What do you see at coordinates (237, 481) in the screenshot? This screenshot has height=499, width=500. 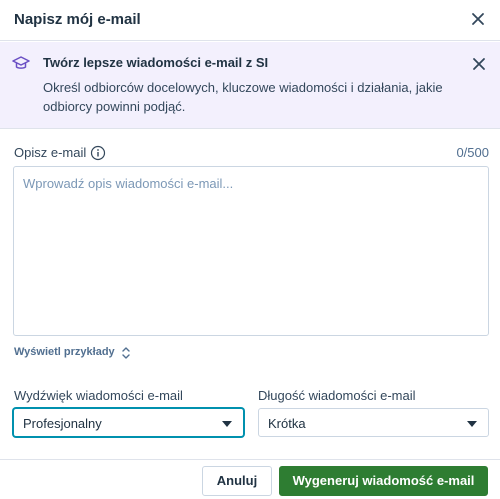 I see `cancel-button: Anuluj` at bounding box center [237, 481].